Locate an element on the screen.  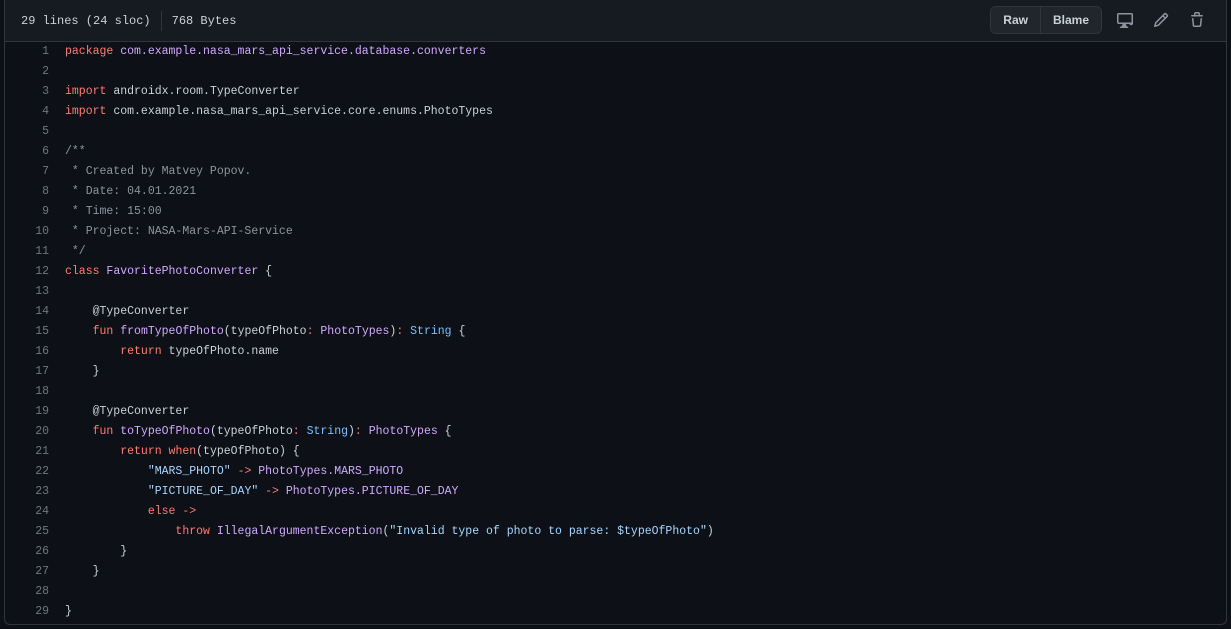
line-number: 23 is located at coordinates (35, 492).